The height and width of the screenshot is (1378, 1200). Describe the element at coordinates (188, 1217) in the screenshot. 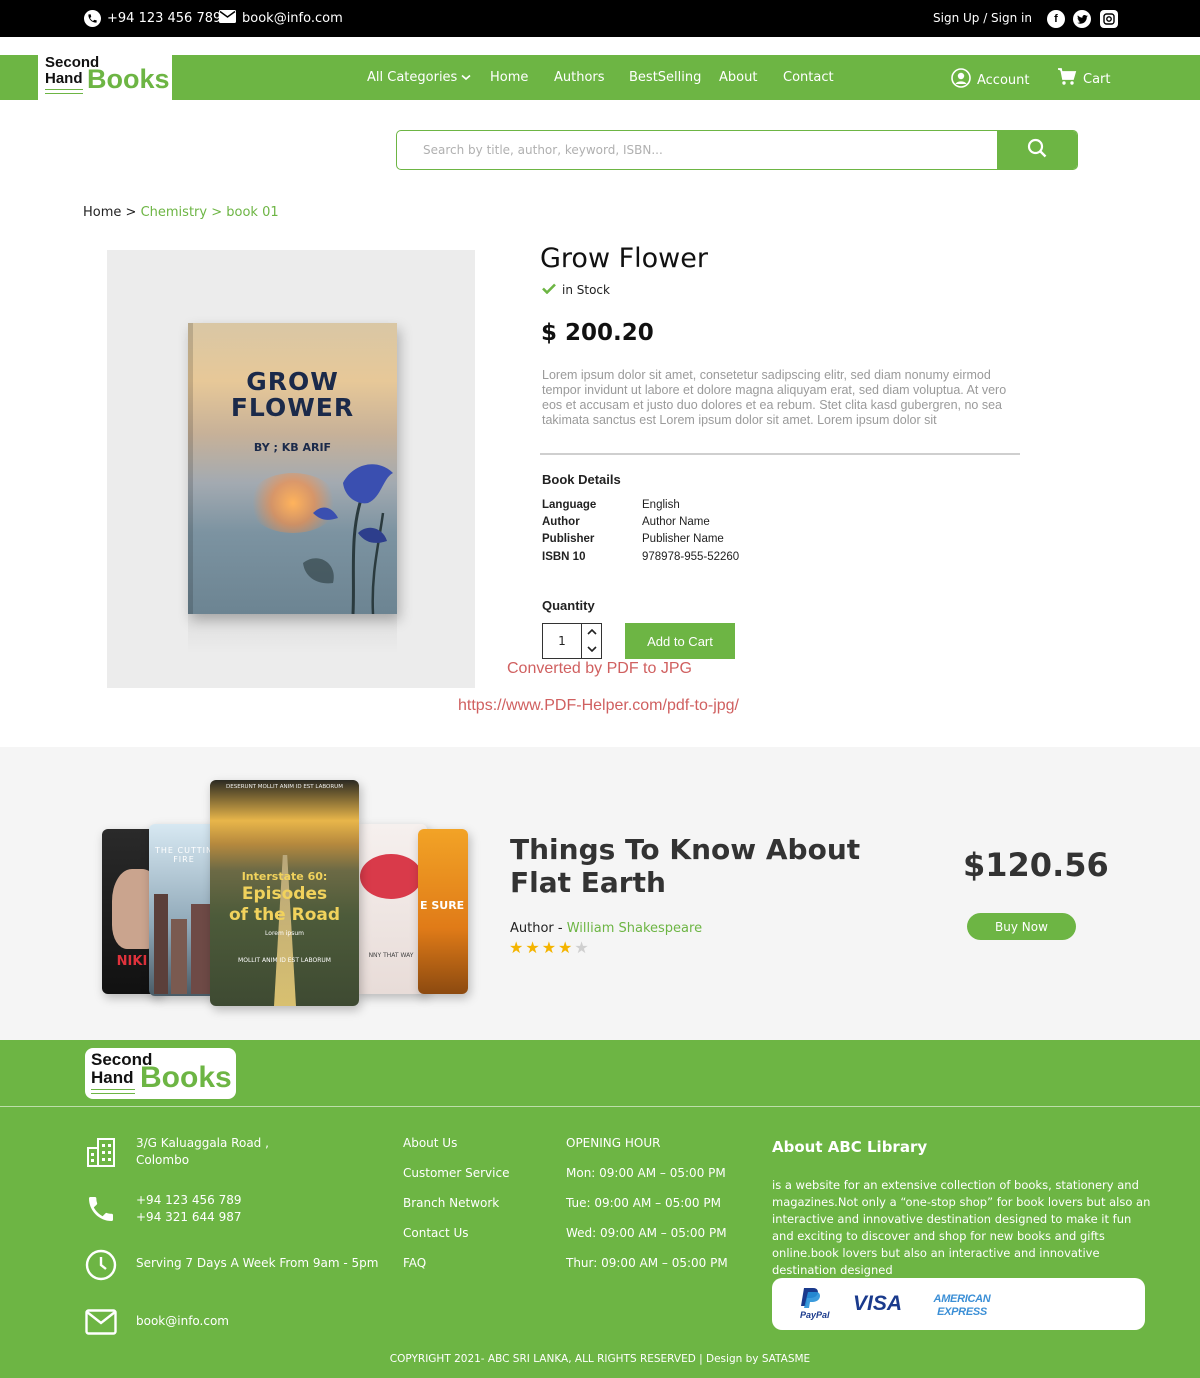

I see `footer-phone-2: +94 321 644 987` at that location.